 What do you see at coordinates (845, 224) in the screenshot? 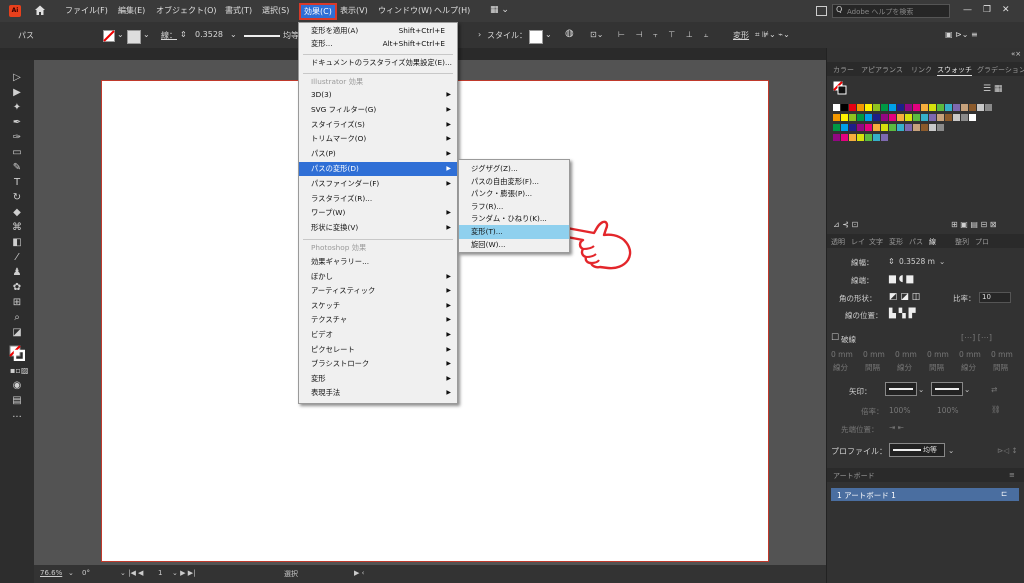
I see `swatch-library-icon: ⊿ ⊰ ⊡` at bounding box center [845, 224].